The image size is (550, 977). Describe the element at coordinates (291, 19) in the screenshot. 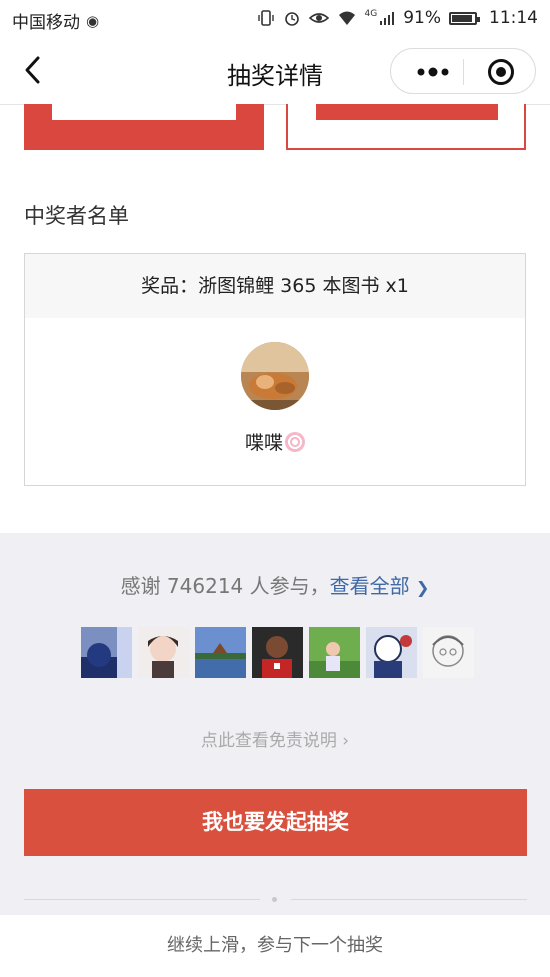

I see `alarm-icon` at that location.